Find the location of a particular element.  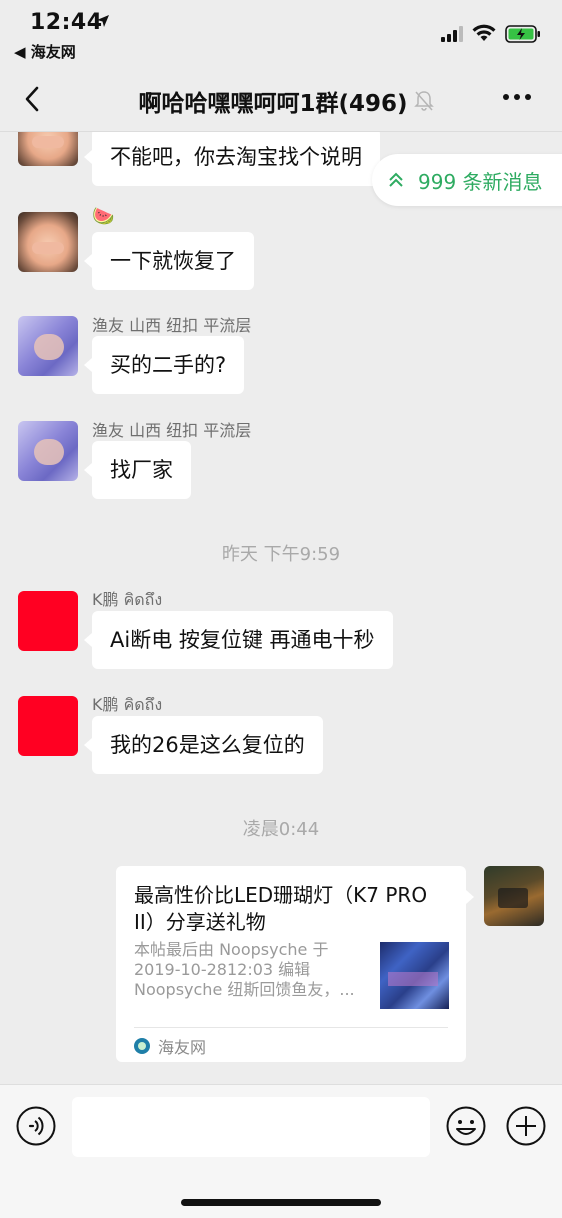

muted-bell-icon is located at coordinates (423, 101).